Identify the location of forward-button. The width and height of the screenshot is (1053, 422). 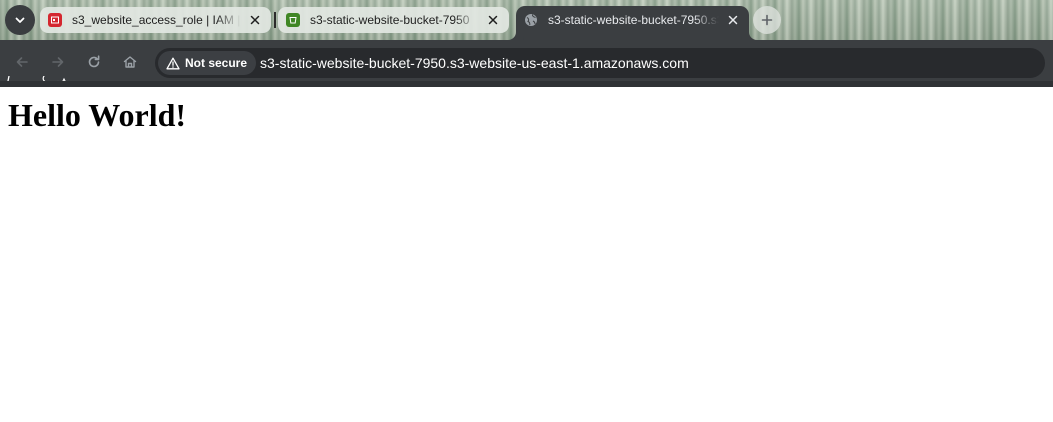
(58, 62).